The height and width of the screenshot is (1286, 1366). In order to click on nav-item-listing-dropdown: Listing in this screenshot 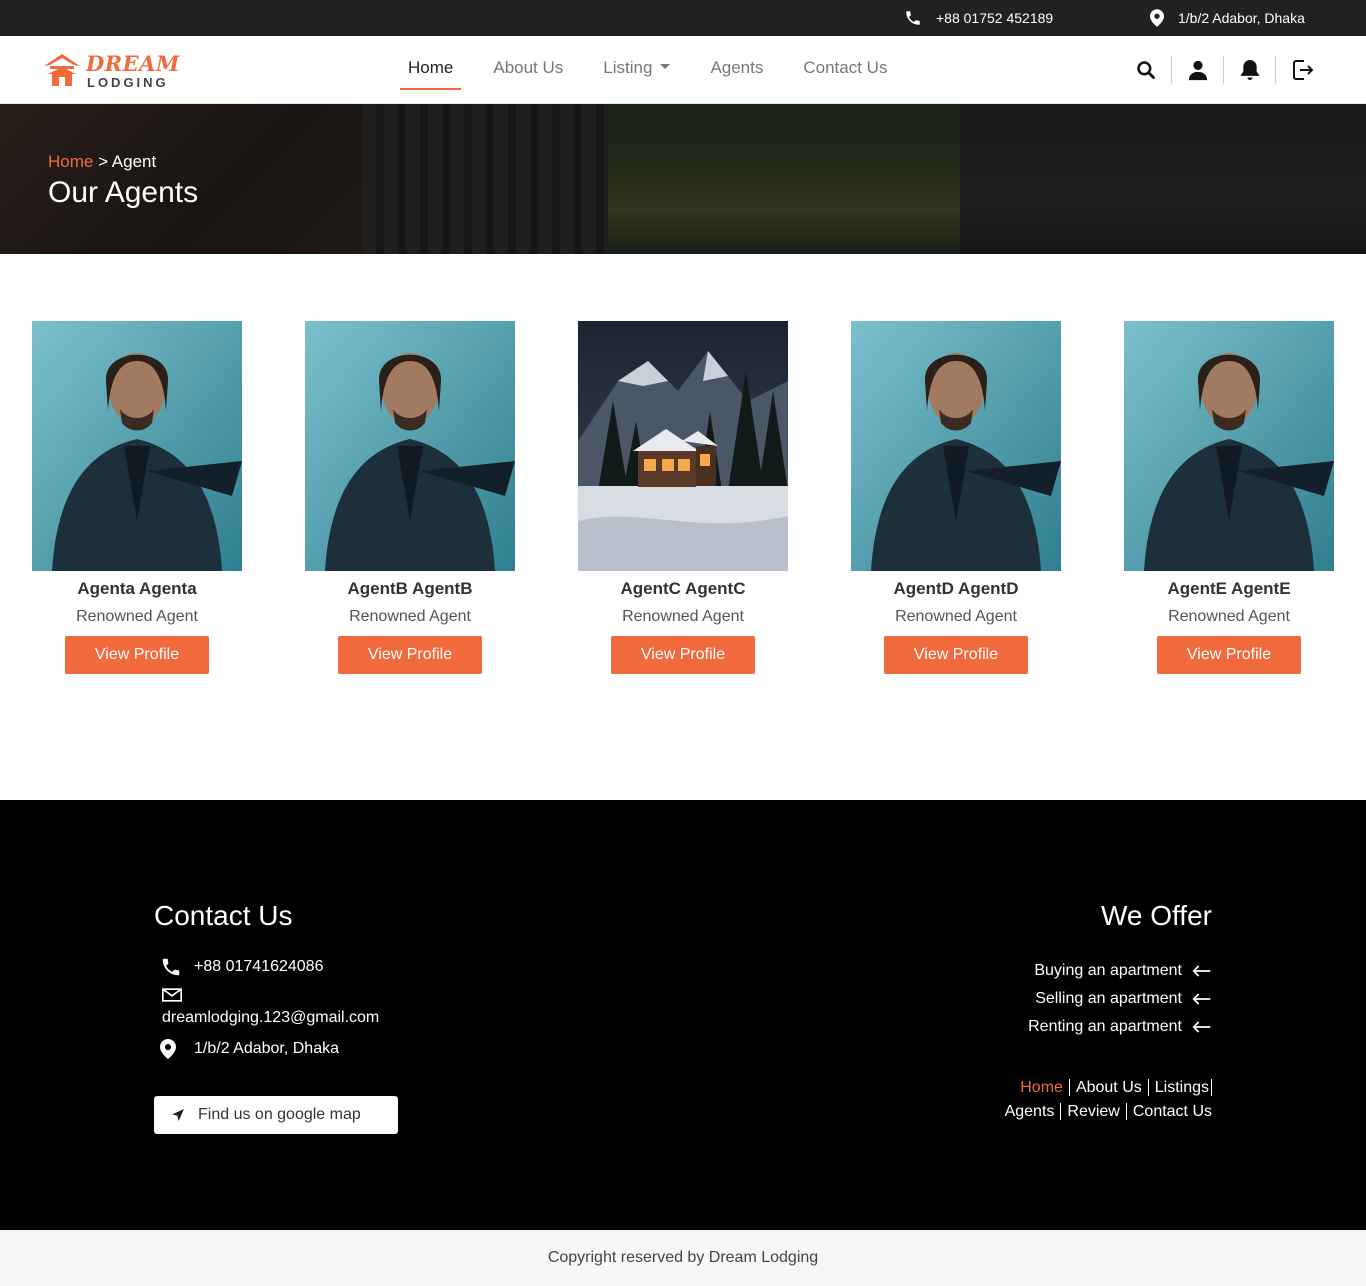, I will do `click(636, 70)`.